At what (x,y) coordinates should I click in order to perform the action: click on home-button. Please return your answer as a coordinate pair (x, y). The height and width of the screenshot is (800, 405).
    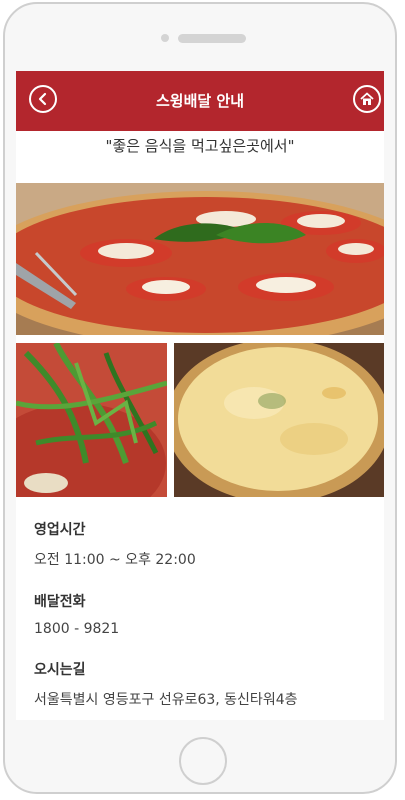
    Looking at the image, I should click on (367, 99).